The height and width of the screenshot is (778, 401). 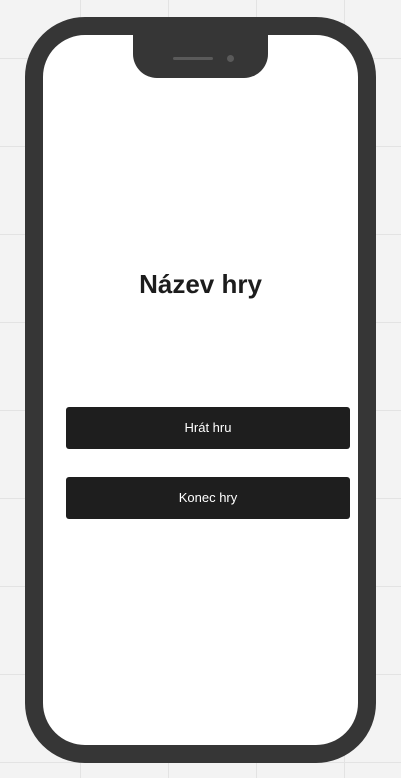 I want to click on play-game-button: Hrát hru, so click(x=208, y=428).